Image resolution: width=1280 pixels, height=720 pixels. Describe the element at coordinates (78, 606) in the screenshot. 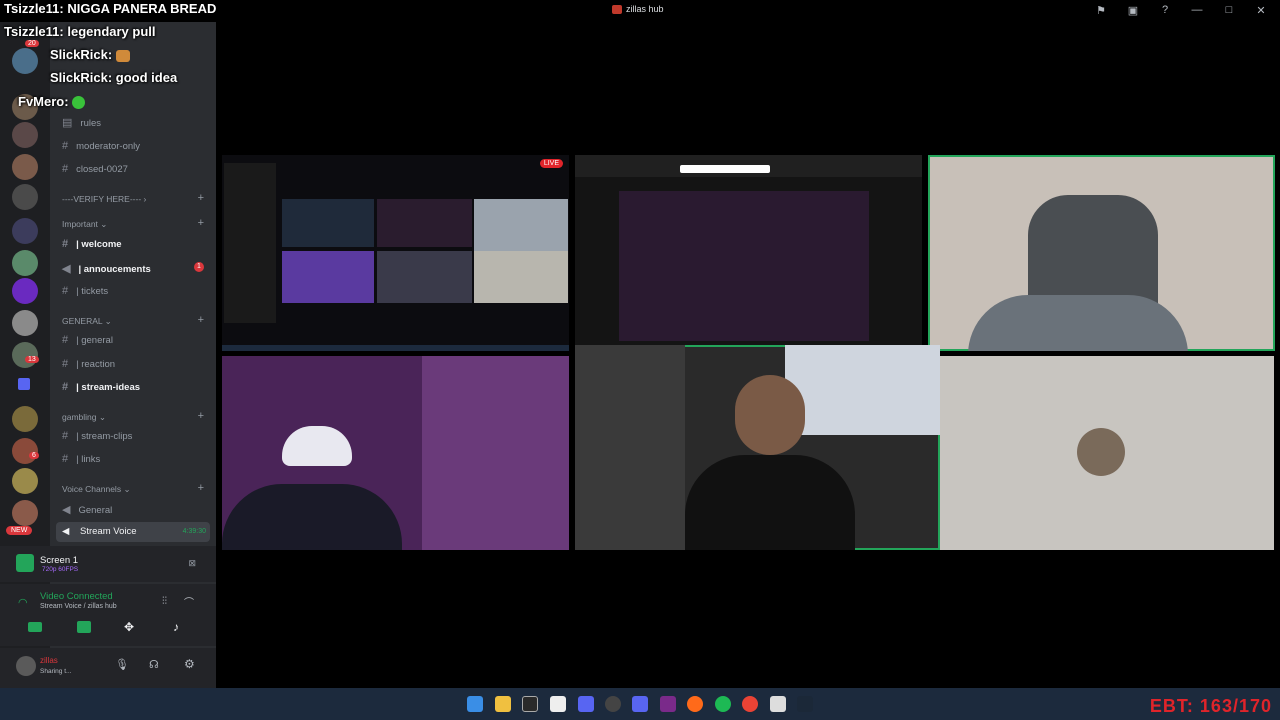

I see `voice-status-sub: Stream Voice / zillas hub` at that location.